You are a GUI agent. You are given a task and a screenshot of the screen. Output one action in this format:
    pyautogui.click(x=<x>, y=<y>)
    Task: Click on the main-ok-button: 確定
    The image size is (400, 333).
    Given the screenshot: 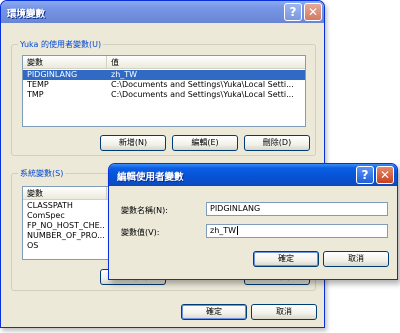 What is the action you would take?
    pyautogui.click(x=214, y=312)
    